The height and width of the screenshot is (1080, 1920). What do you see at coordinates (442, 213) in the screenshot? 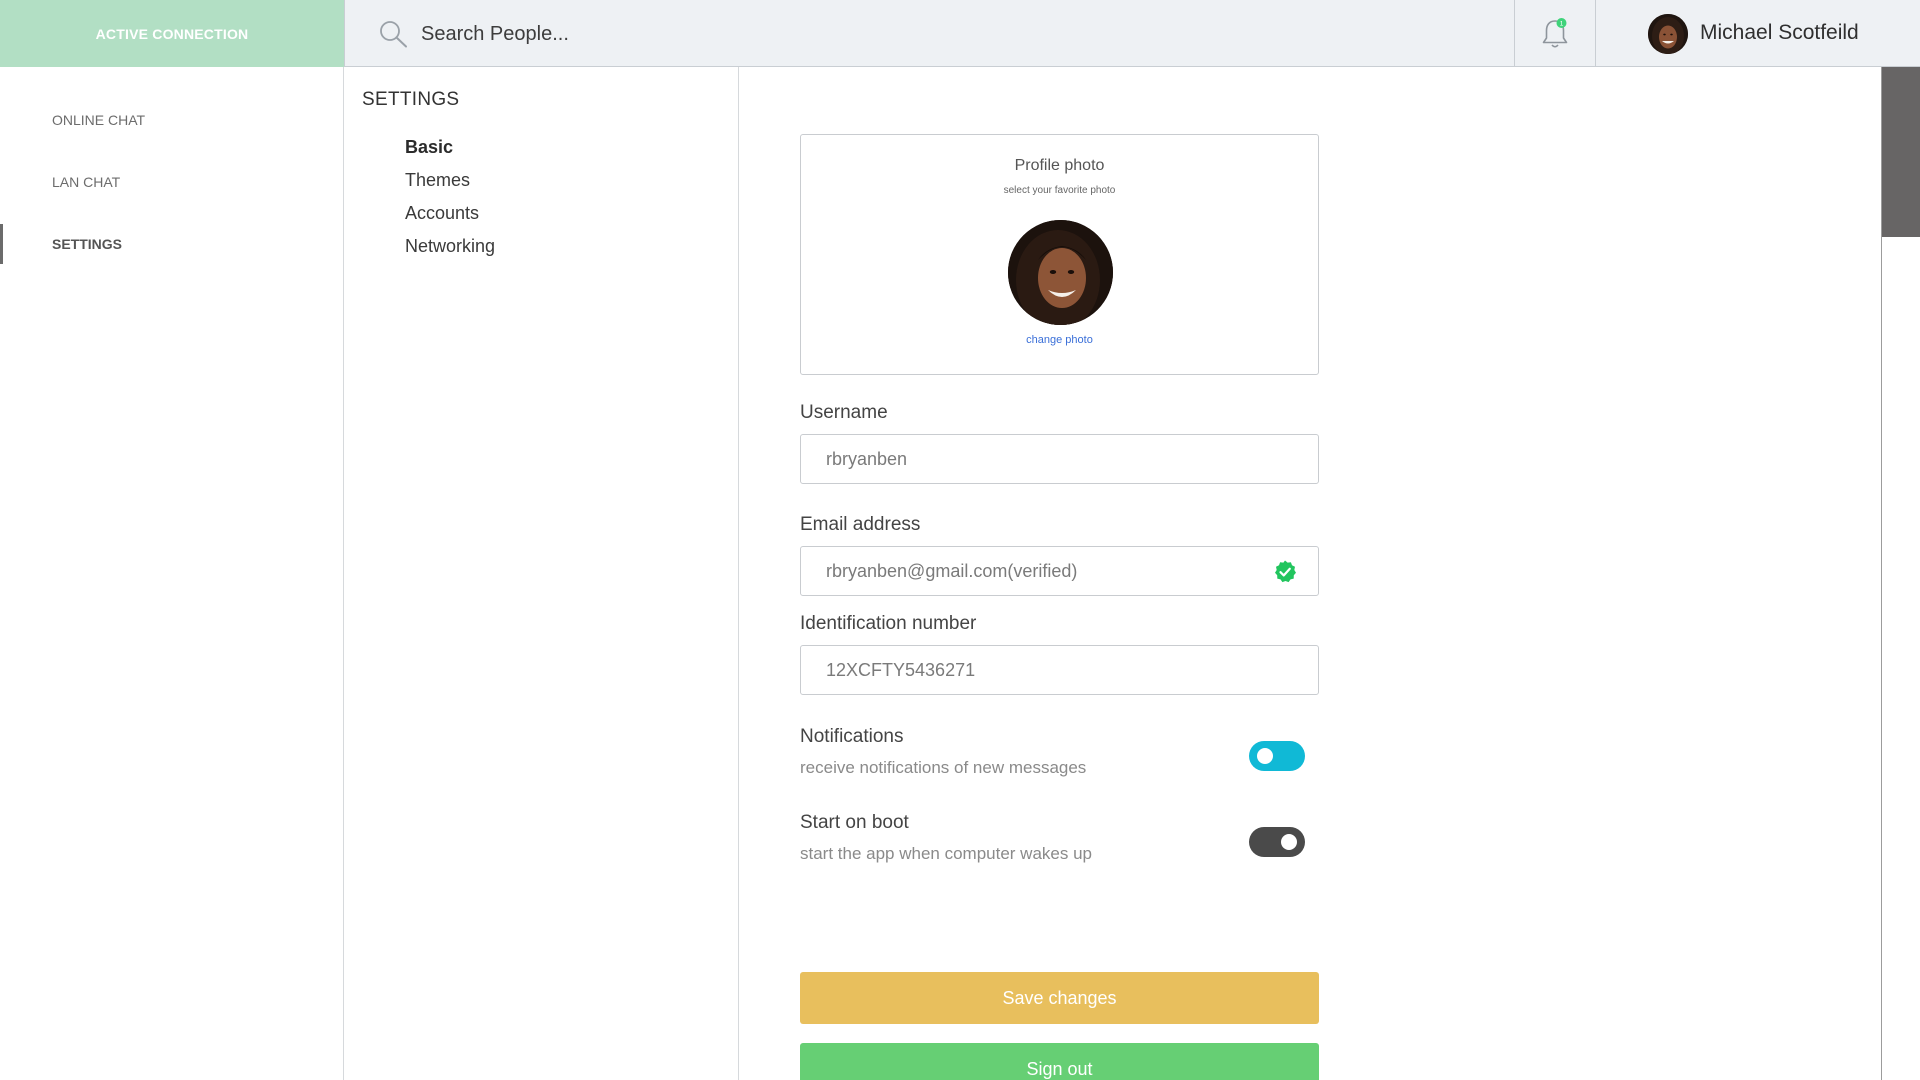
I see `settings-link-accounts: Accounts` at bounding box center [442, 213].